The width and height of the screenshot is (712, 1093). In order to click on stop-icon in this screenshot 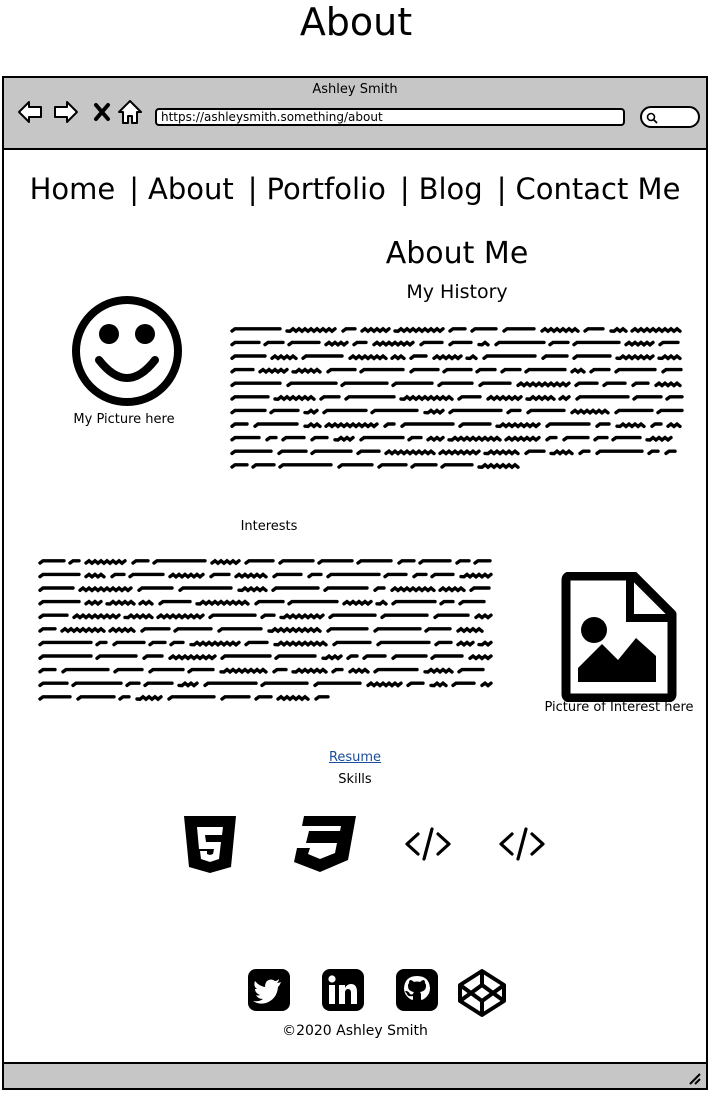, I will do `click(102, 112)`.